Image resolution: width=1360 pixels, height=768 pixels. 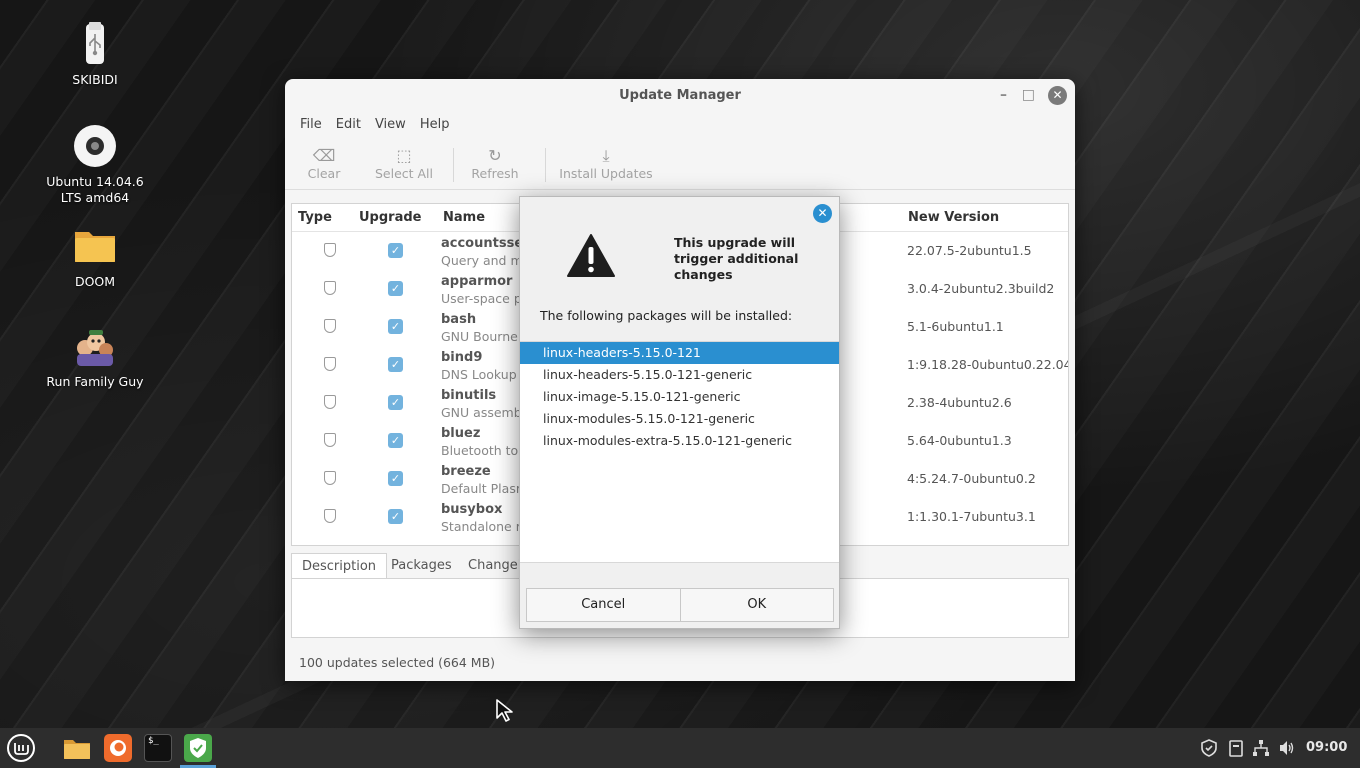 I want to click on warning-icon, so click(x=591, y=258).